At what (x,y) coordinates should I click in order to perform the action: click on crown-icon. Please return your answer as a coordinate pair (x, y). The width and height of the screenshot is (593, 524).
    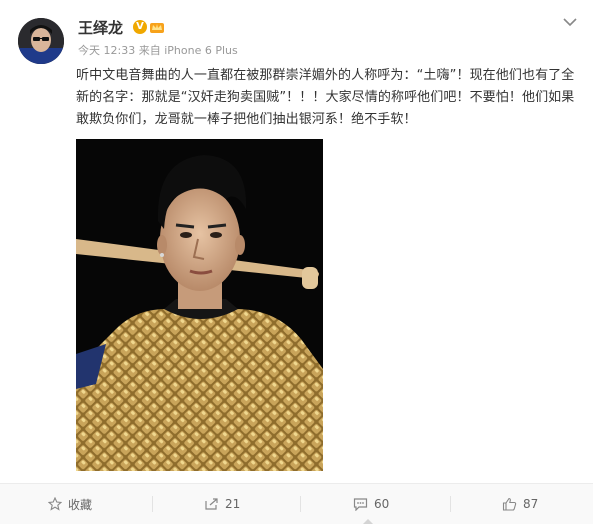
    Looking at the image, I should click on (157, 28).